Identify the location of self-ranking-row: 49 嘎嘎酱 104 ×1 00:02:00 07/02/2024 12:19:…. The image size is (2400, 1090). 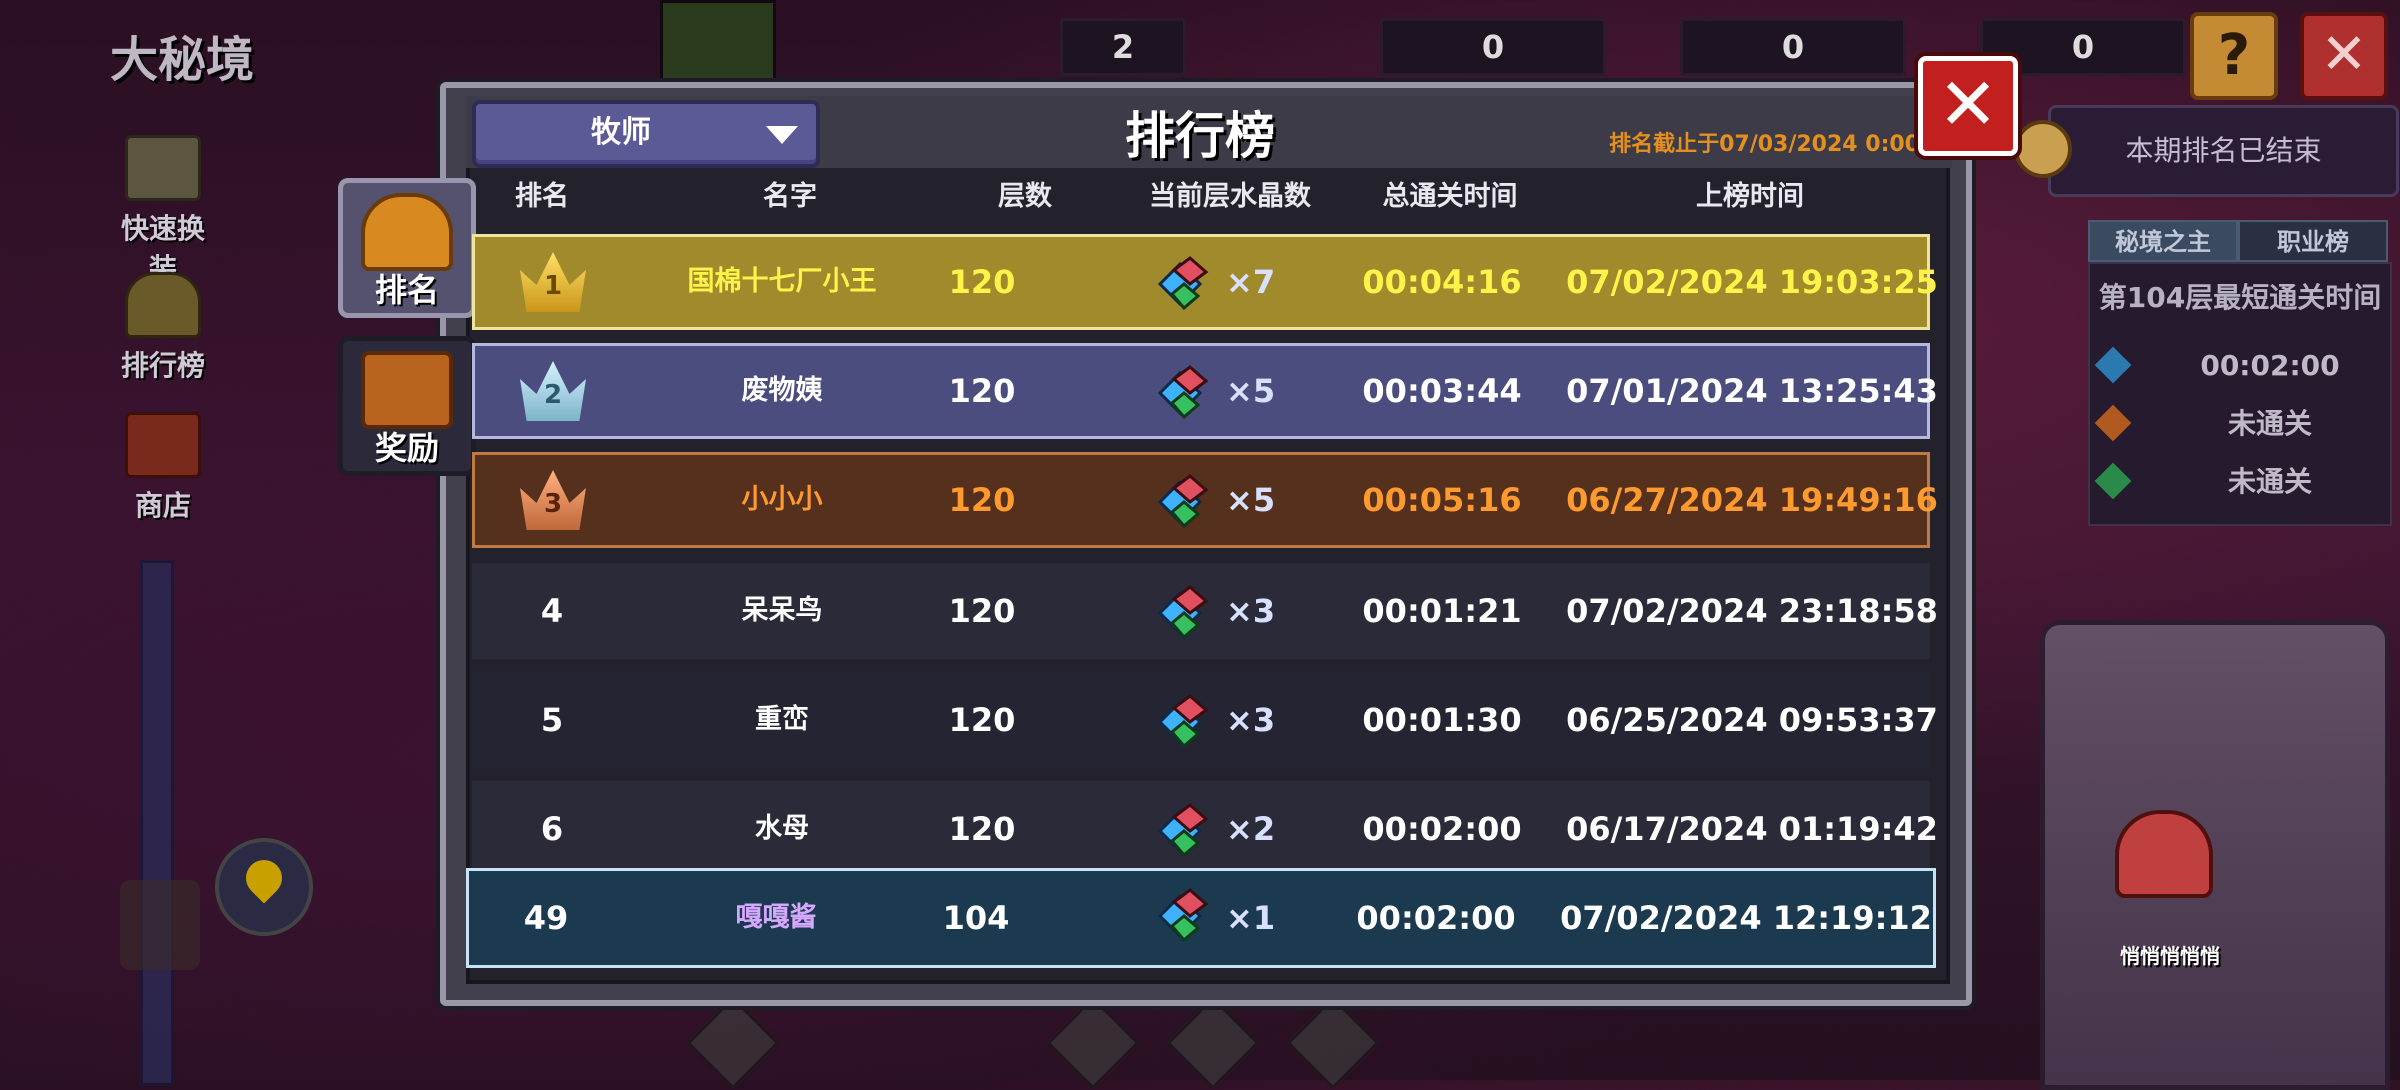
(1201, 918).